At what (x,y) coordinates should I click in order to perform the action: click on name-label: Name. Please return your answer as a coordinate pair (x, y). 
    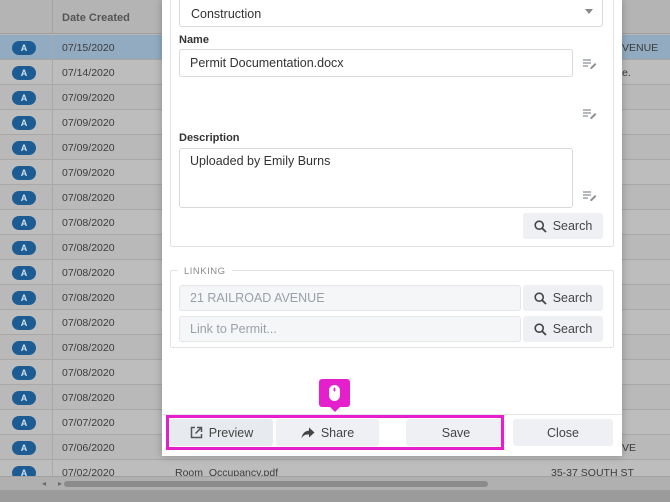
    Looking at the image, I should click on (194, 40).